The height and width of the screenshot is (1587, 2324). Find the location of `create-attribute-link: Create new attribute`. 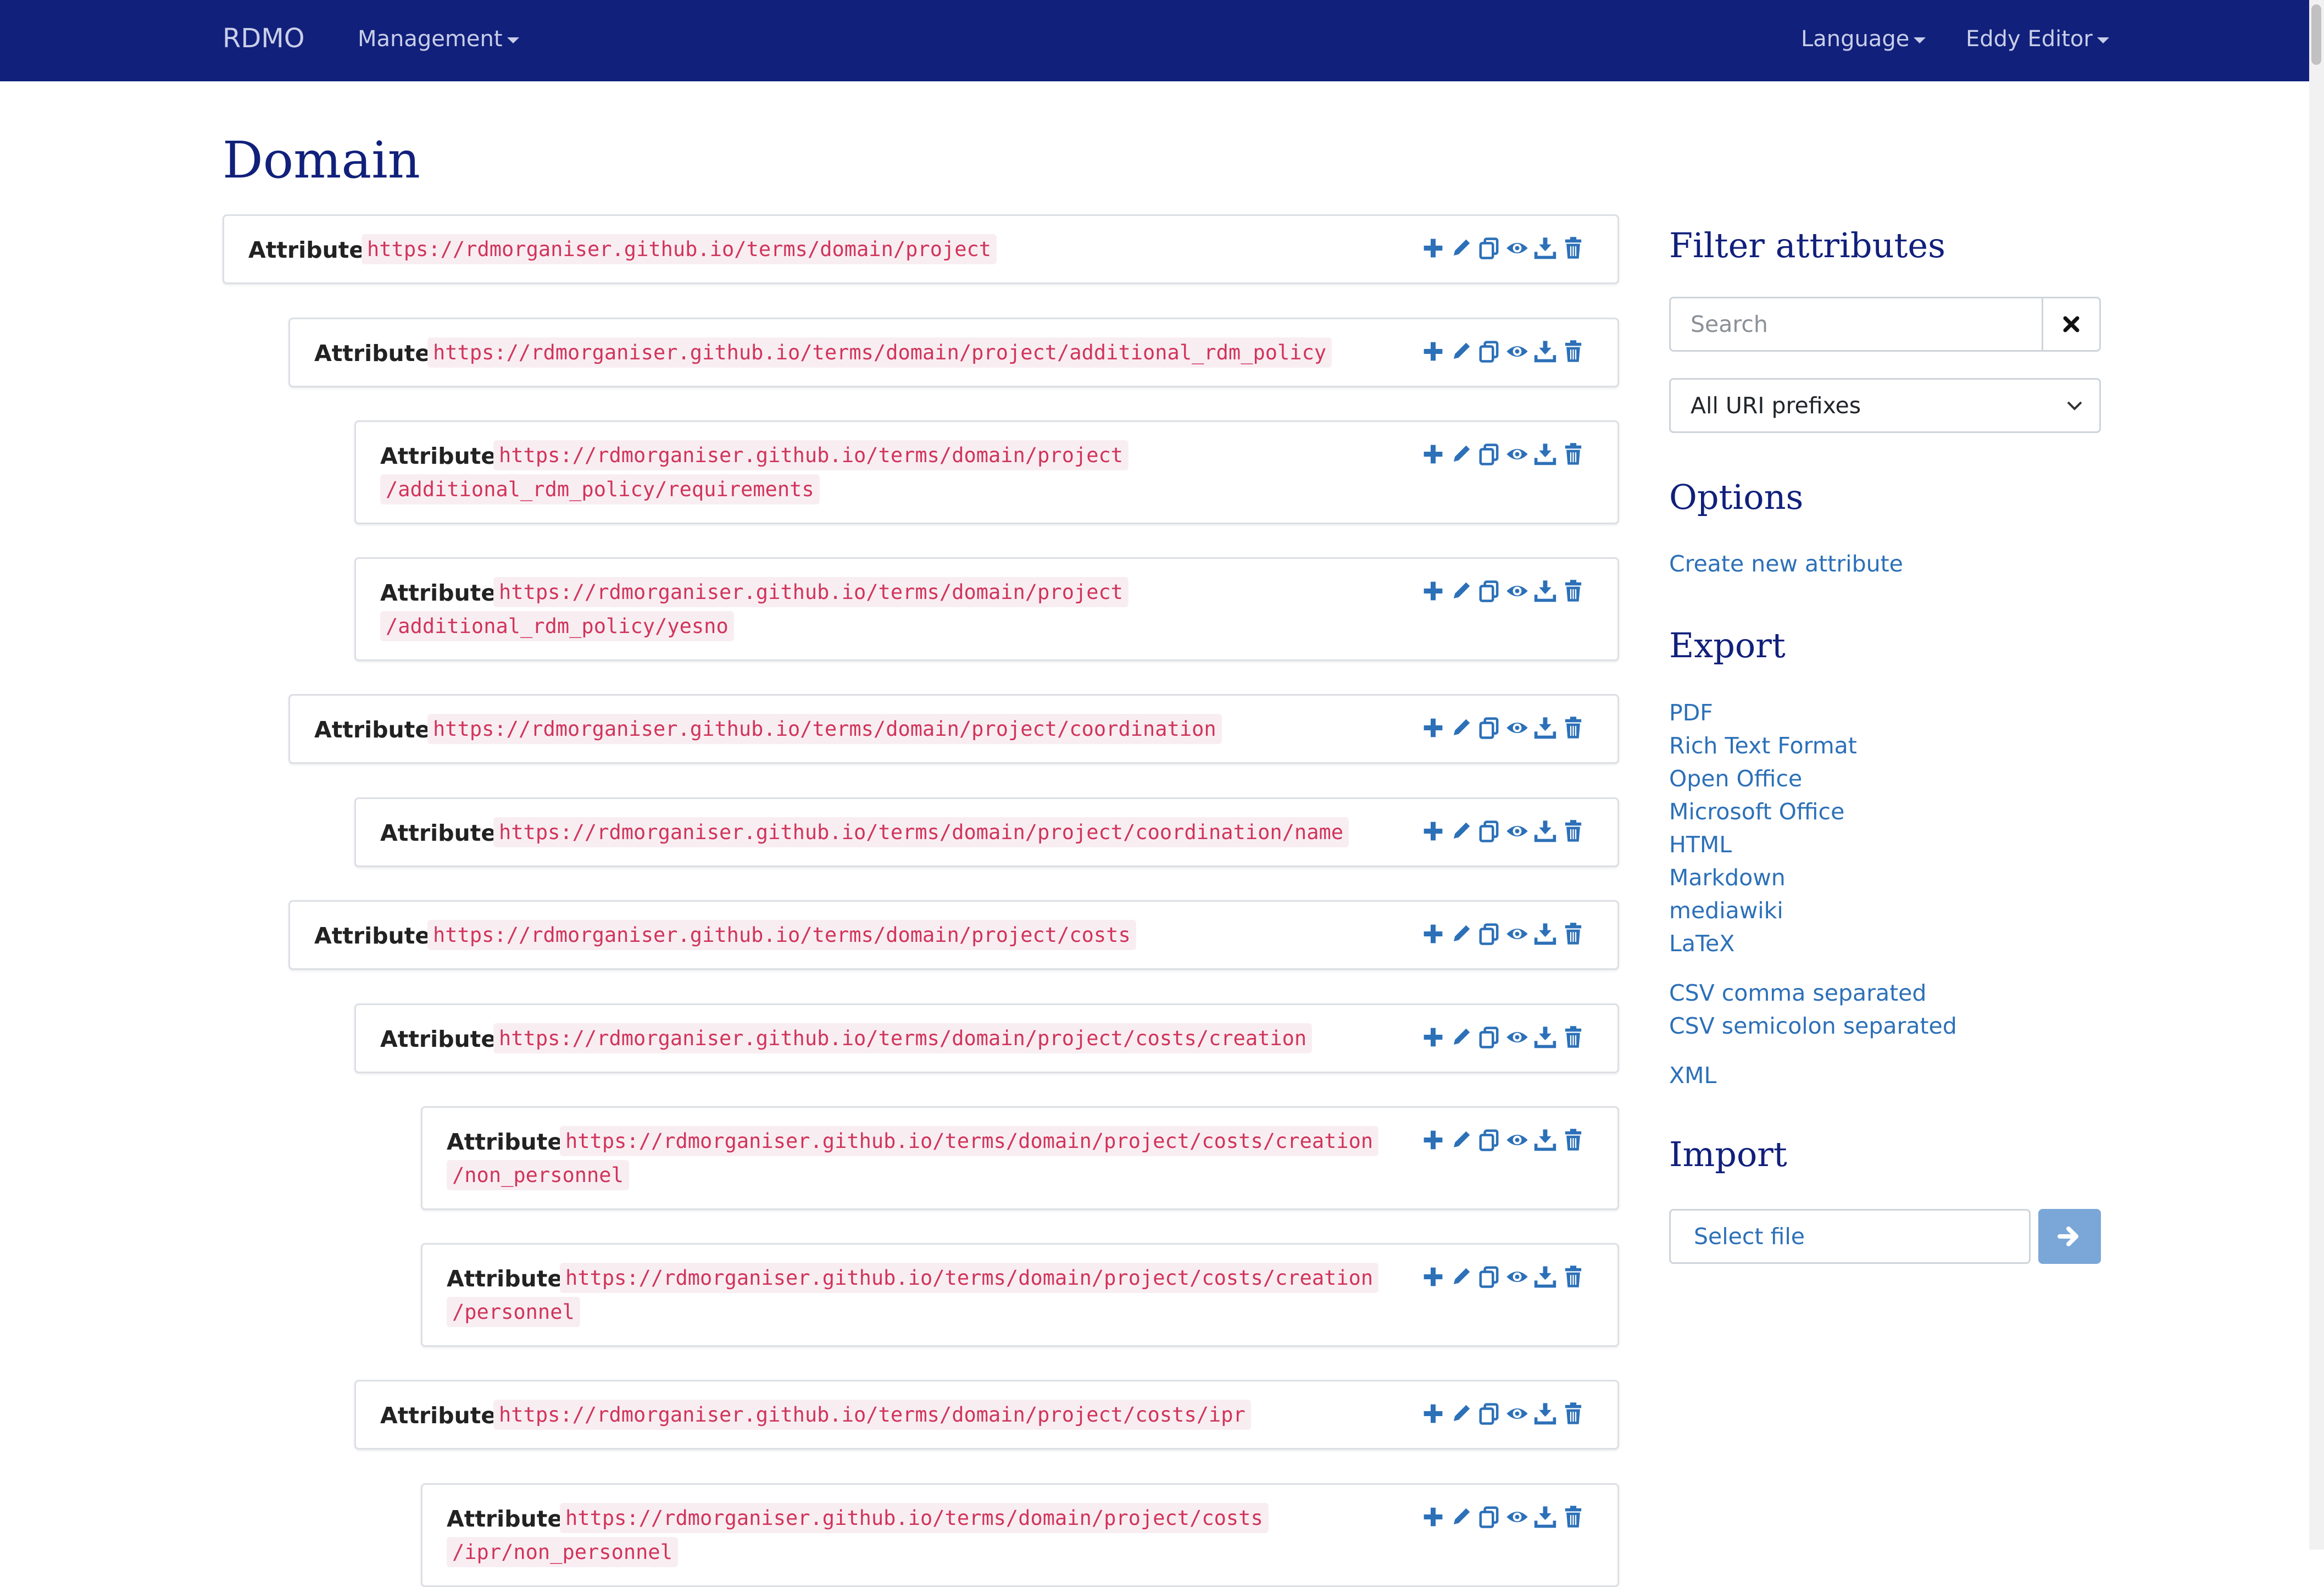

create-attribute-link: Create new attribute is located at coordinates (1786, 564).